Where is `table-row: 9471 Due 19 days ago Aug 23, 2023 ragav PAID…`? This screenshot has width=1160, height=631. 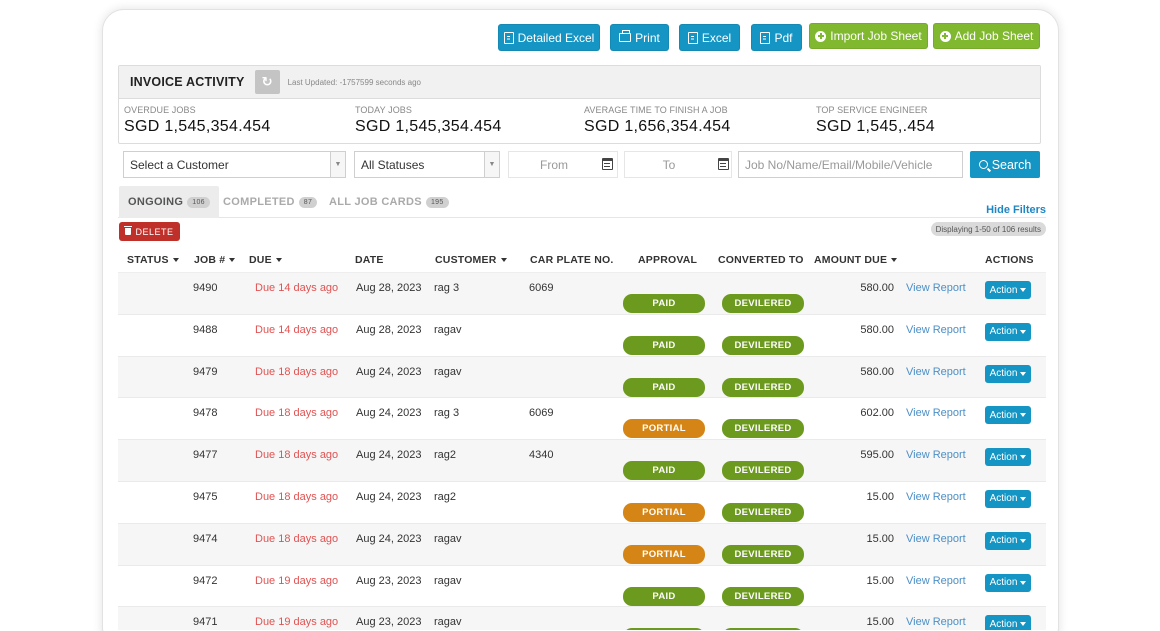
table-row: 9471 Due 19 days ago Aug 23, 2023 ragav PAID… is located at coordinates (582, 618).